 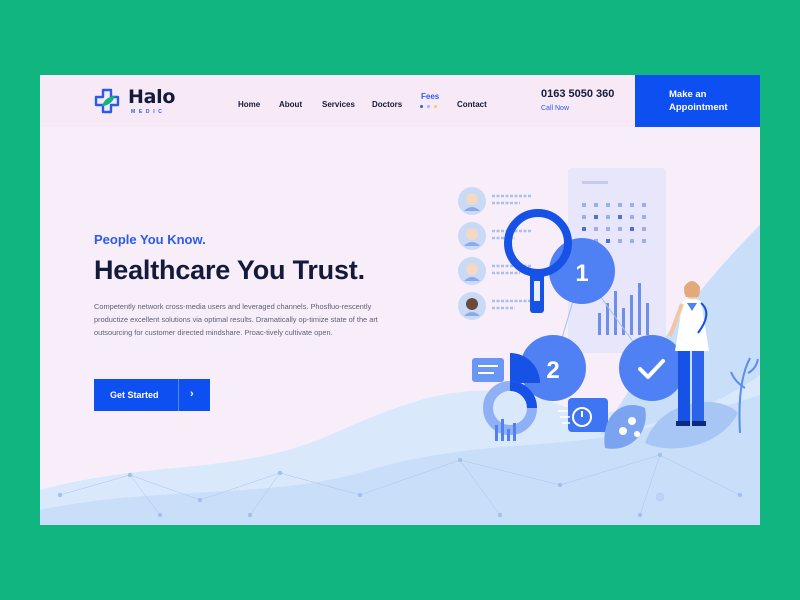 What do you see at coordinates (178, 395) in the screenshot?
I see `button-divider` at bounding box center [178, 395].